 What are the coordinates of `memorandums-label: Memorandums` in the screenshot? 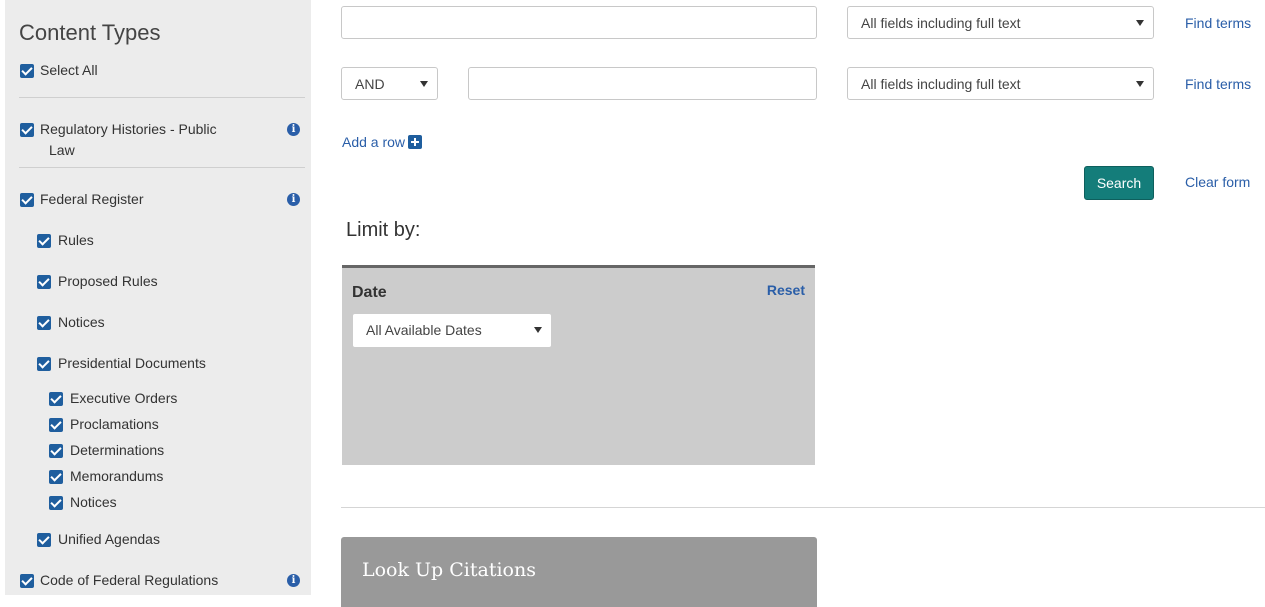 It's located at (116, 476).